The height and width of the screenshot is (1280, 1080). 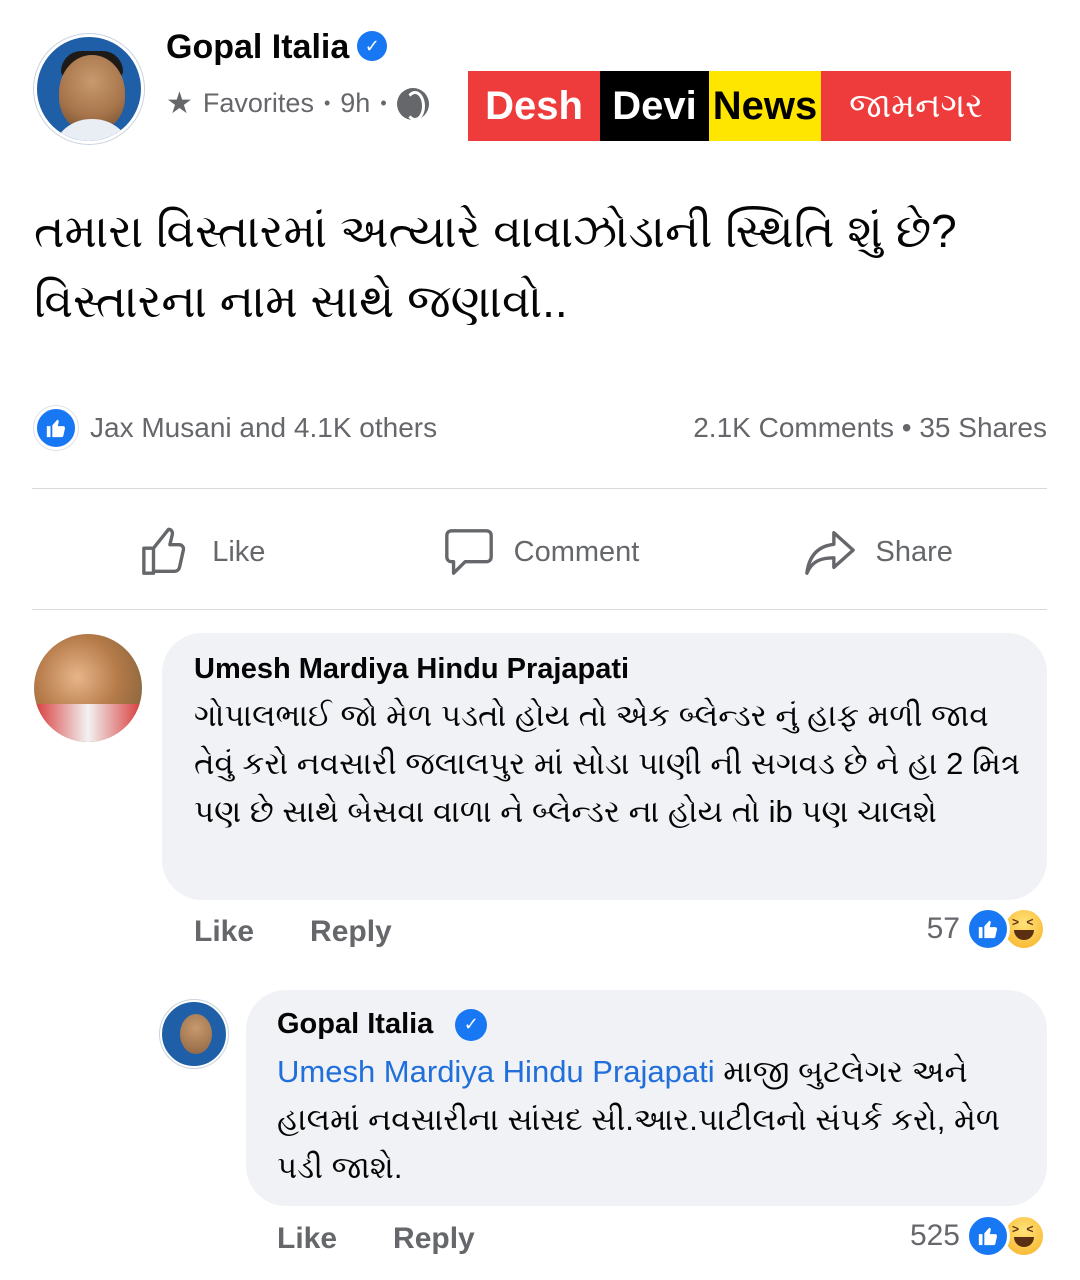 What do you see at coordinates (376, 1239) in the screenshot?
I see `reply-actions: Like Reply` at bounding box center [376, 1239].